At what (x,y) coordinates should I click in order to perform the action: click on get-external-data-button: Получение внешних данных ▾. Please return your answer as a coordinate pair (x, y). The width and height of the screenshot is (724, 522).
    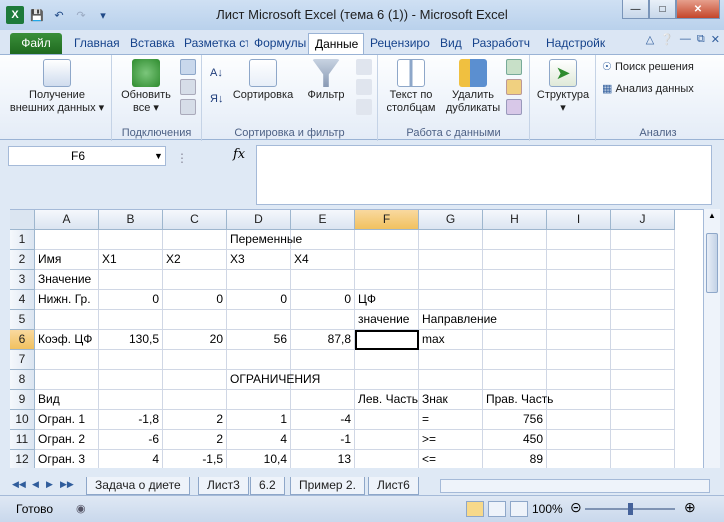
    Looking at the image, I should click on (57, 87).